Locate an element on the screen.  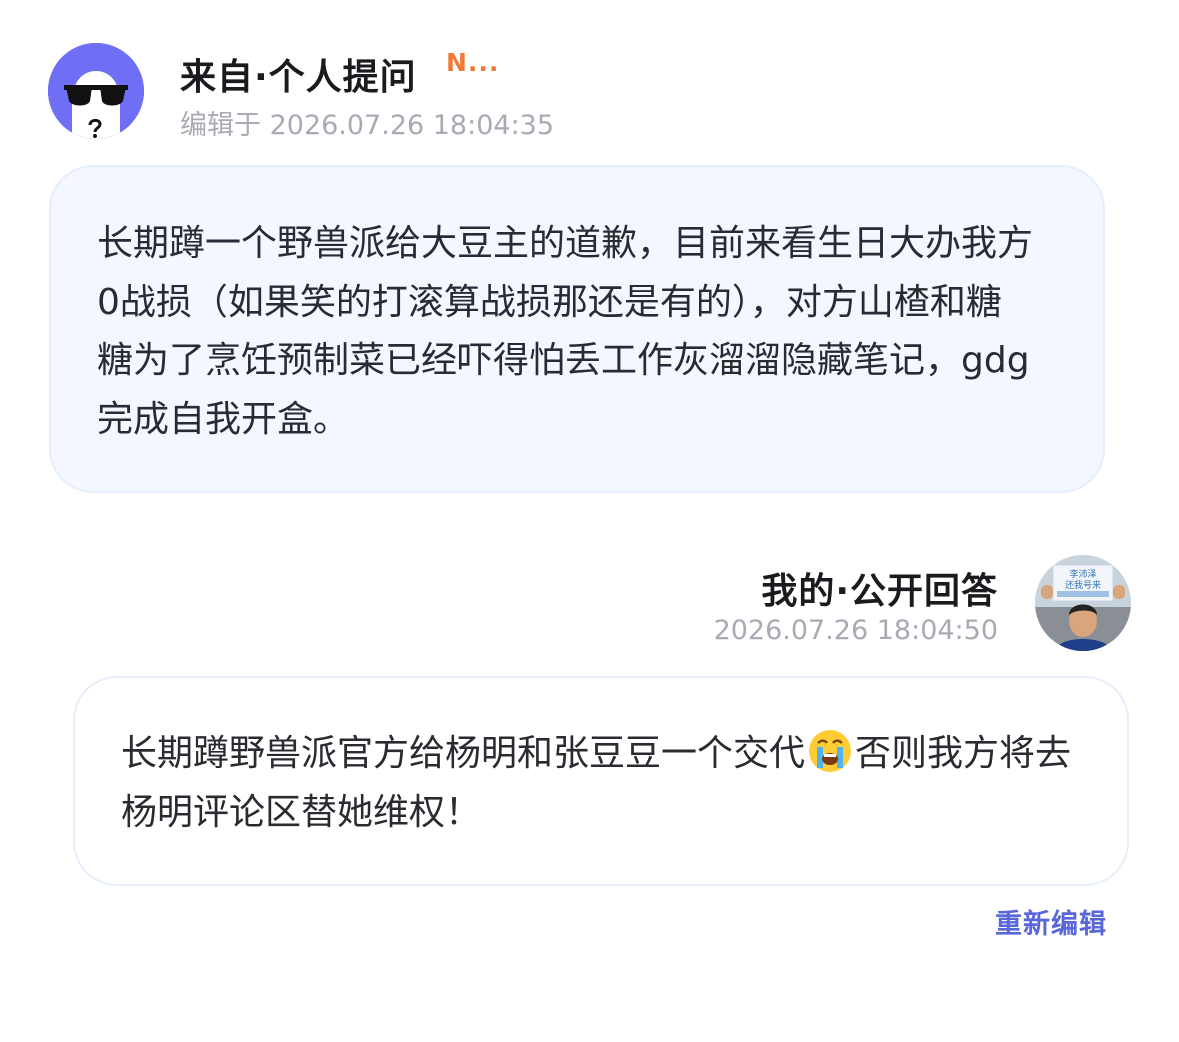
avatar-sign-line1: 李沛泽 is located at coordinates (1082, 574).